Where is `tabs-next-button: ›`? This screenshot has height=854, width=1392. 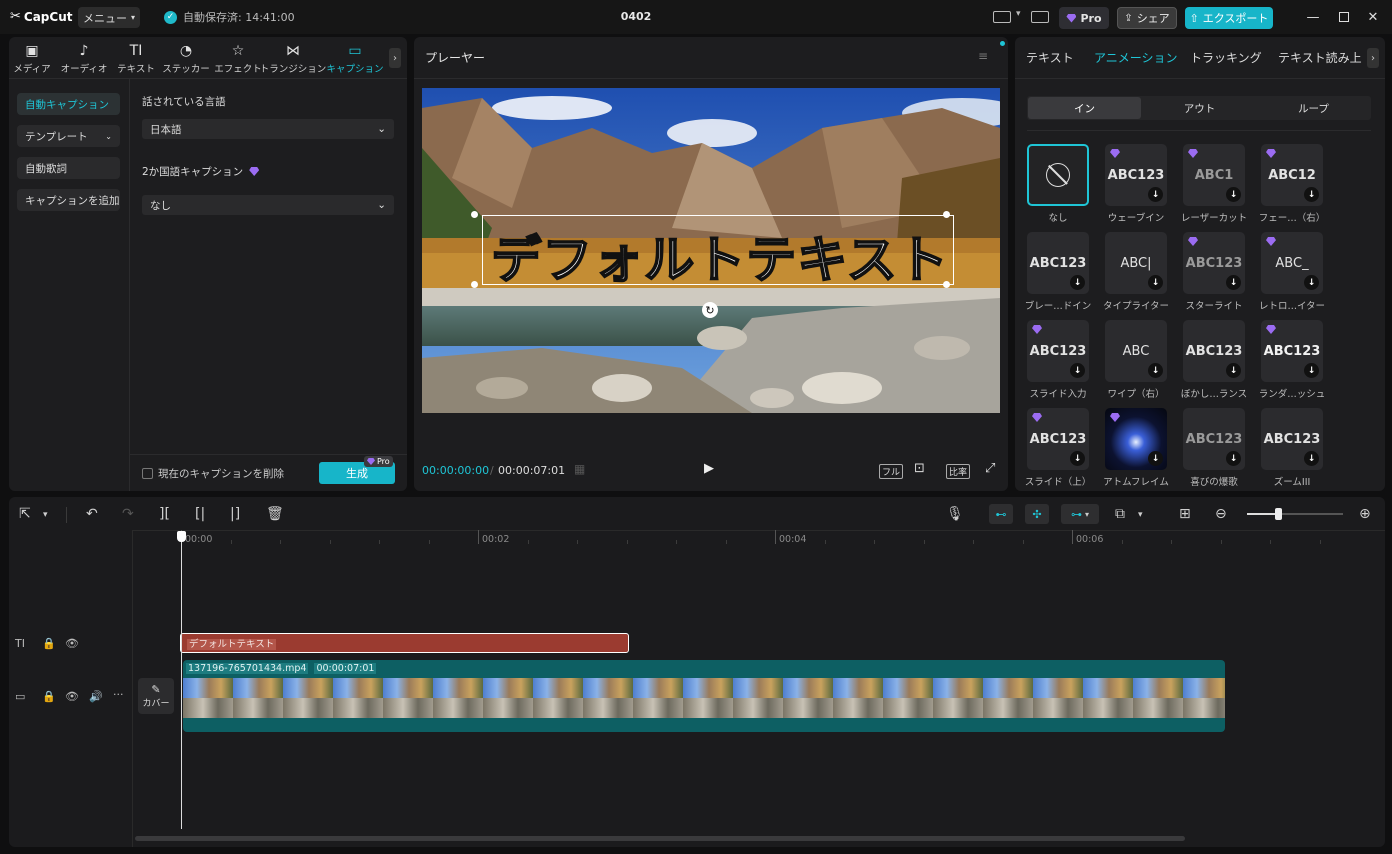
tabs-next-button: › is located at coordinates (1373, 58).